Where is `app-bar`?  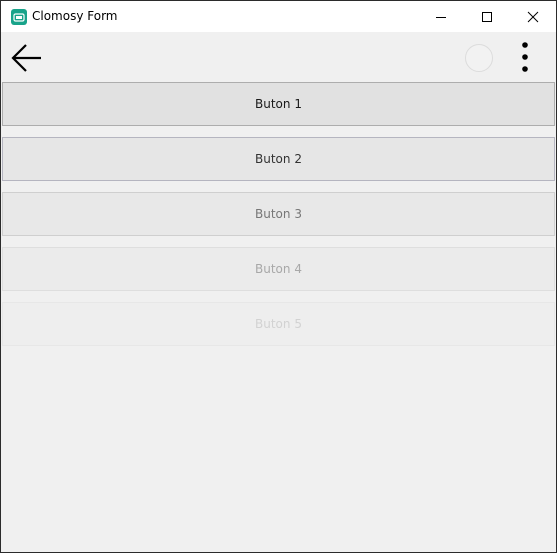
app-bar is located at coordinates (278, 57).